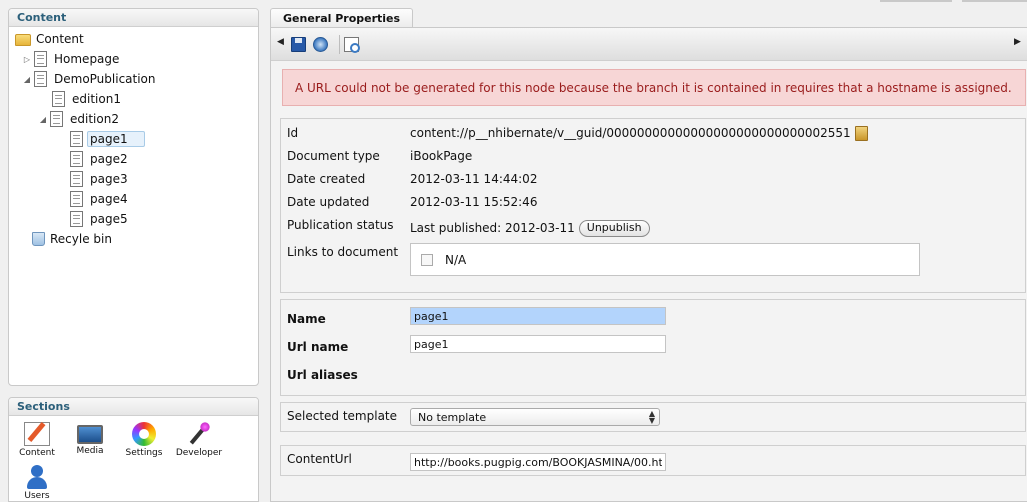 This screenshot has height=502, width=1027. Describe the element at coordinates (474, 179) in the screenshot. I see `date-created-value: 2012-03-11 14:44:02` at that location.